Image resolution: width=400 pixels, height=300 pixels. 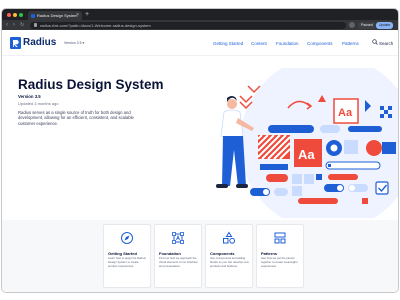 I want to click on radius-logo-icon, so click(x=15, y=43).